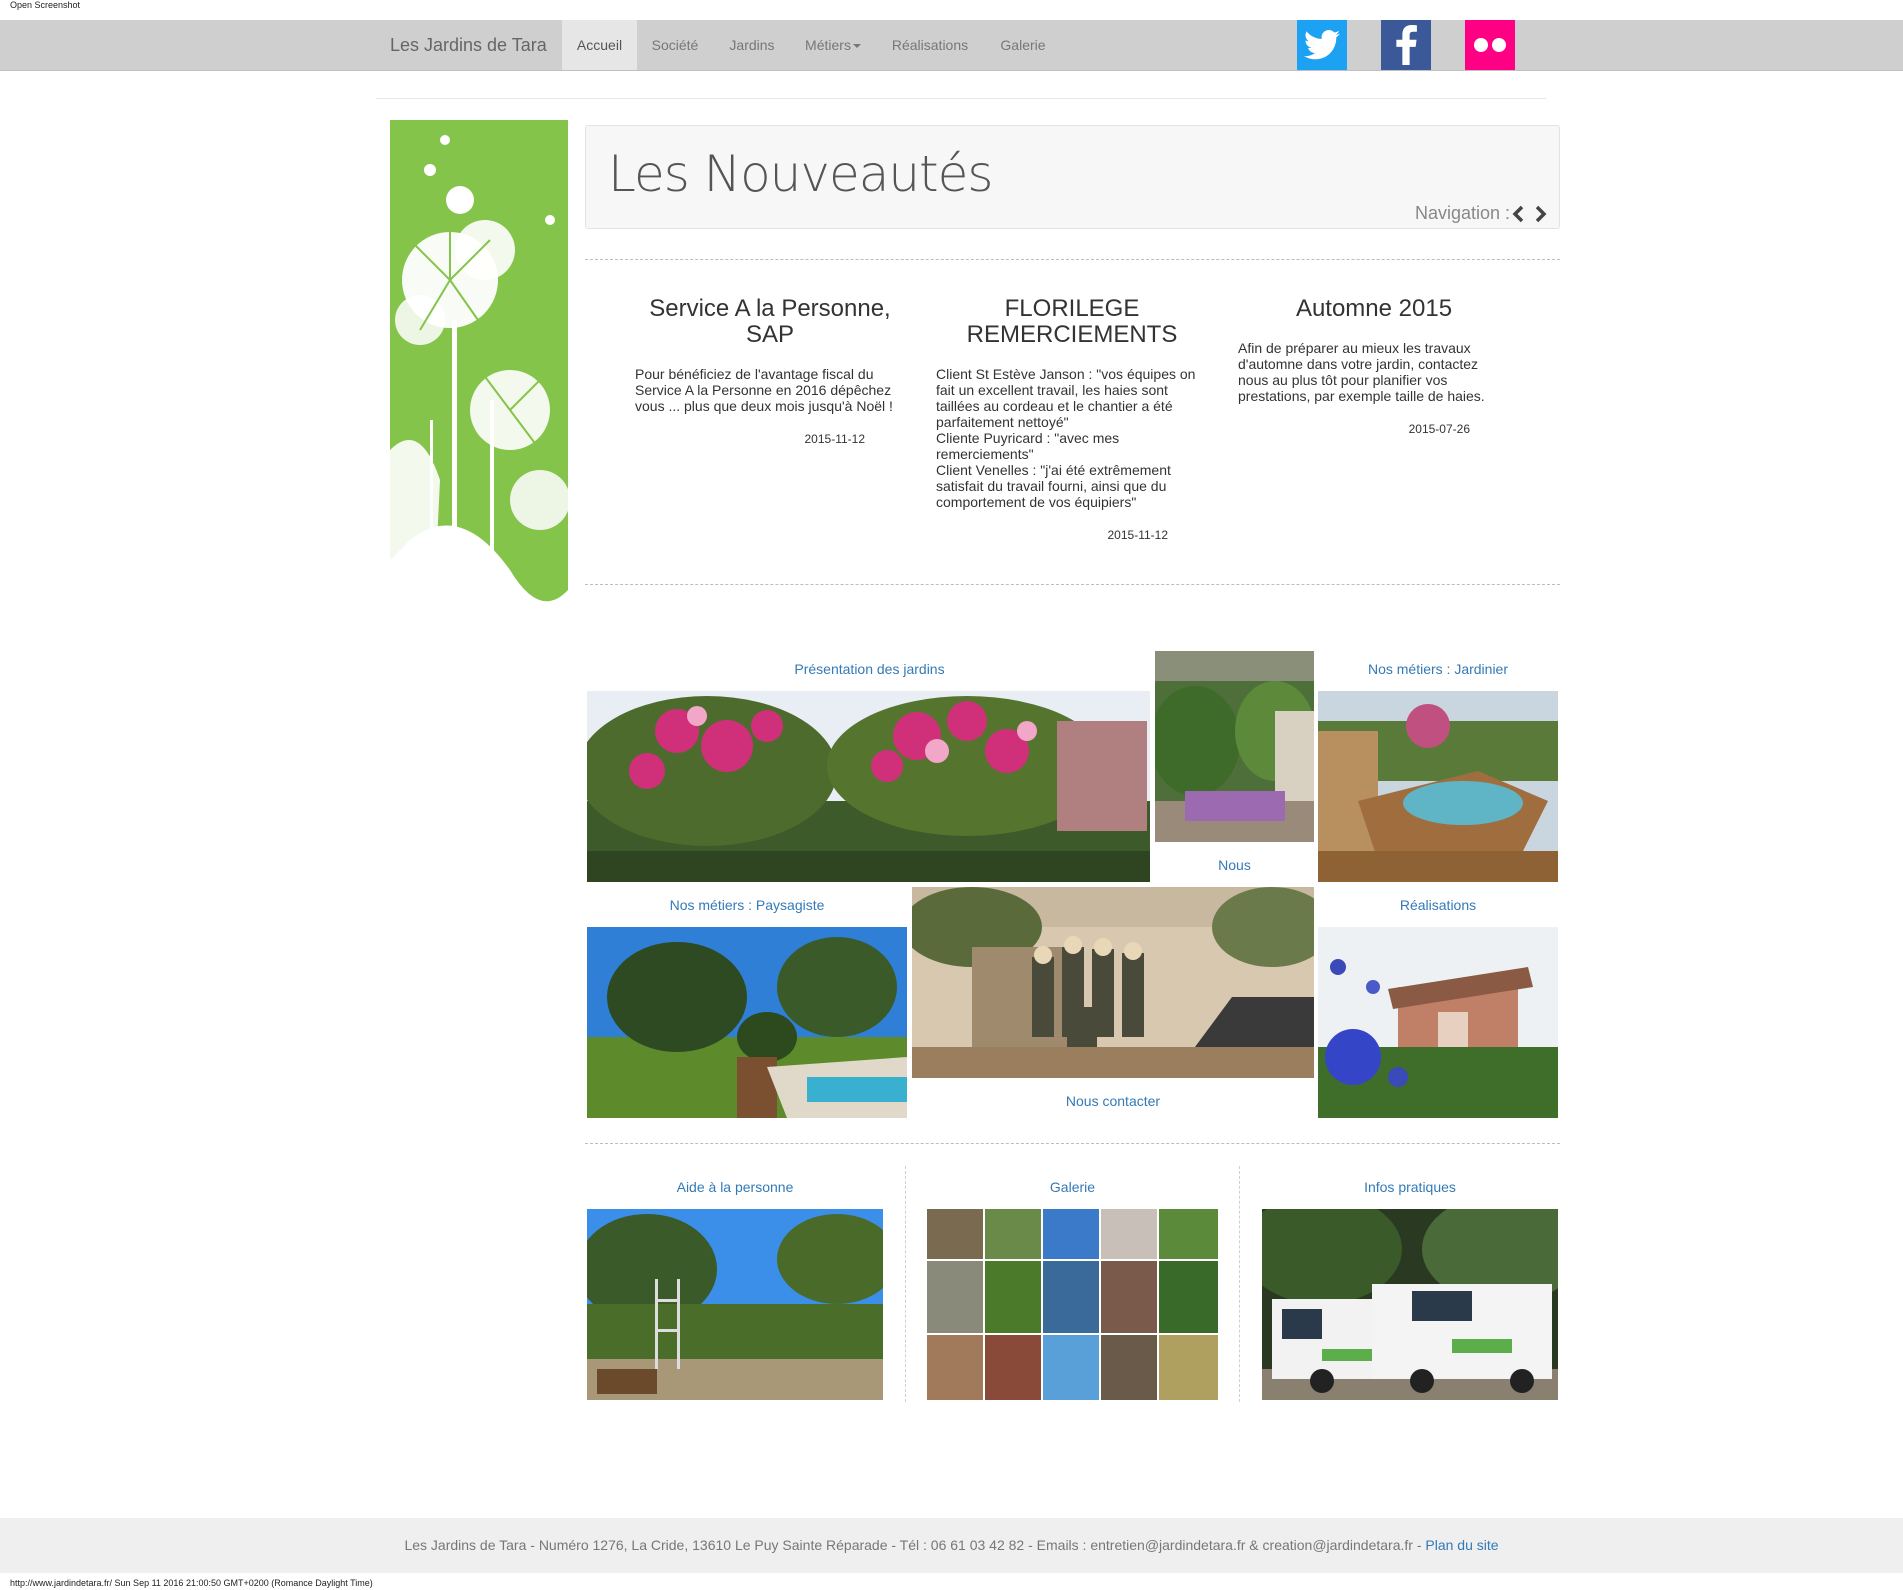  What do you see at coordinates (1438, 905) in the screenshot?
I see `tile-realisations-label: Réalisations` at bounding box center [1438, 905].